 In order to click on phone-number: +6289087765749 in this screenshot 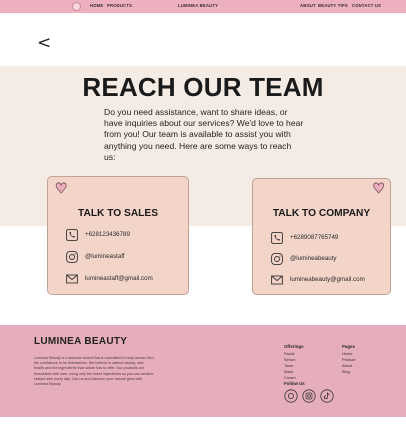, I will do `click(314, 237)`.